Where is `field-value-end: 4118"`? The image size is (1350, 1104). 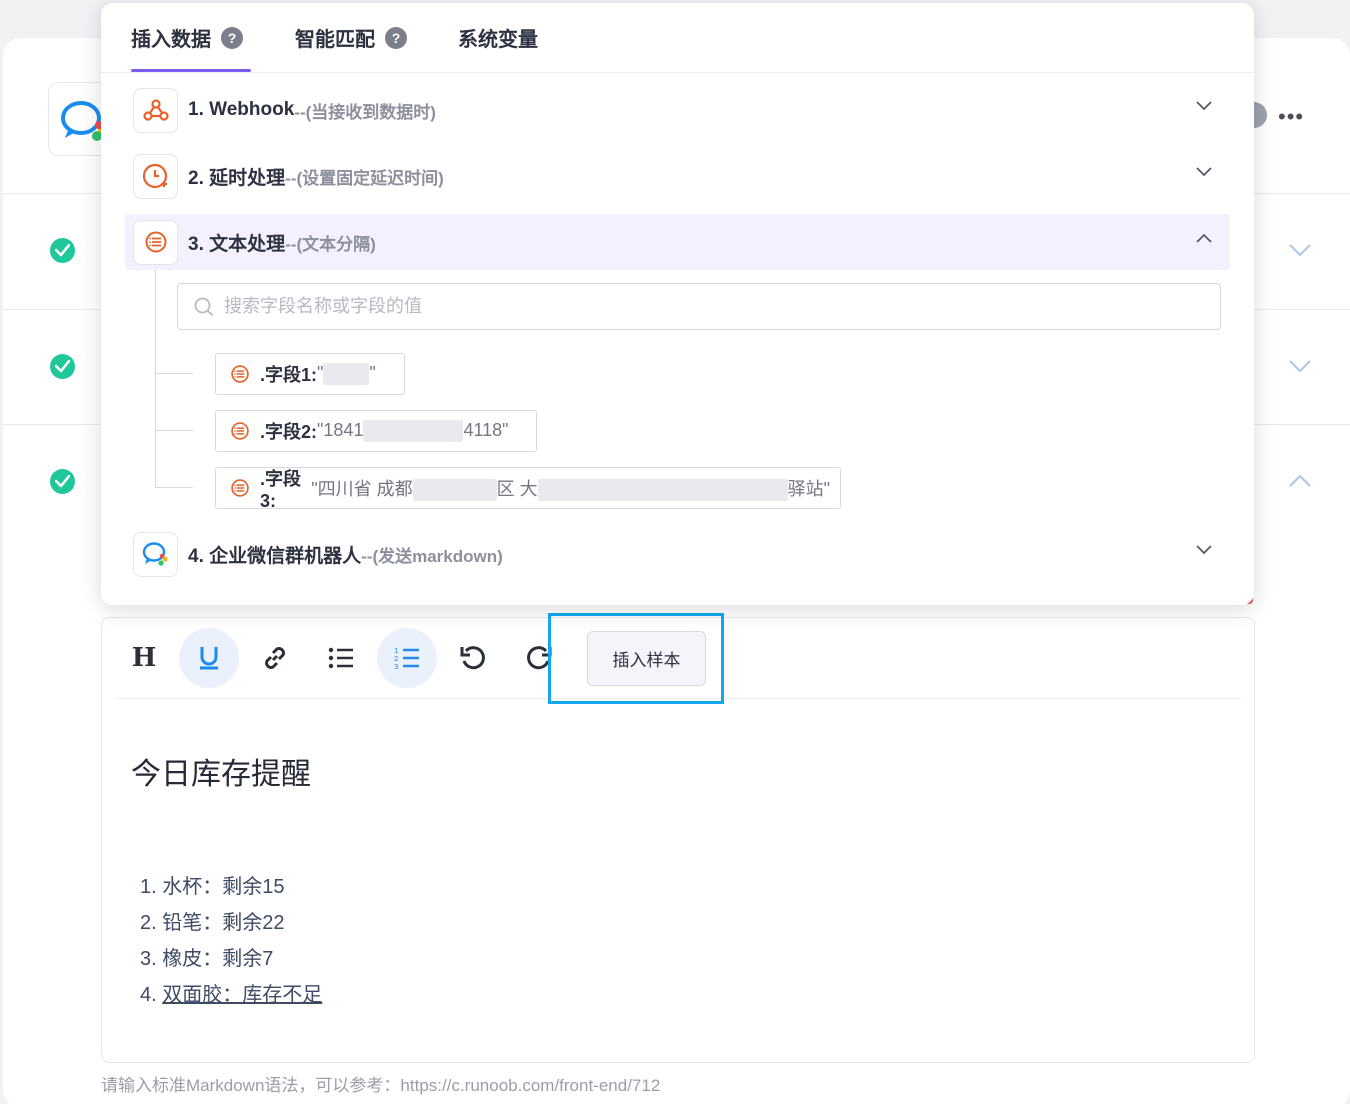
field-value-end: 4118" is located at coordinates (486, 429).